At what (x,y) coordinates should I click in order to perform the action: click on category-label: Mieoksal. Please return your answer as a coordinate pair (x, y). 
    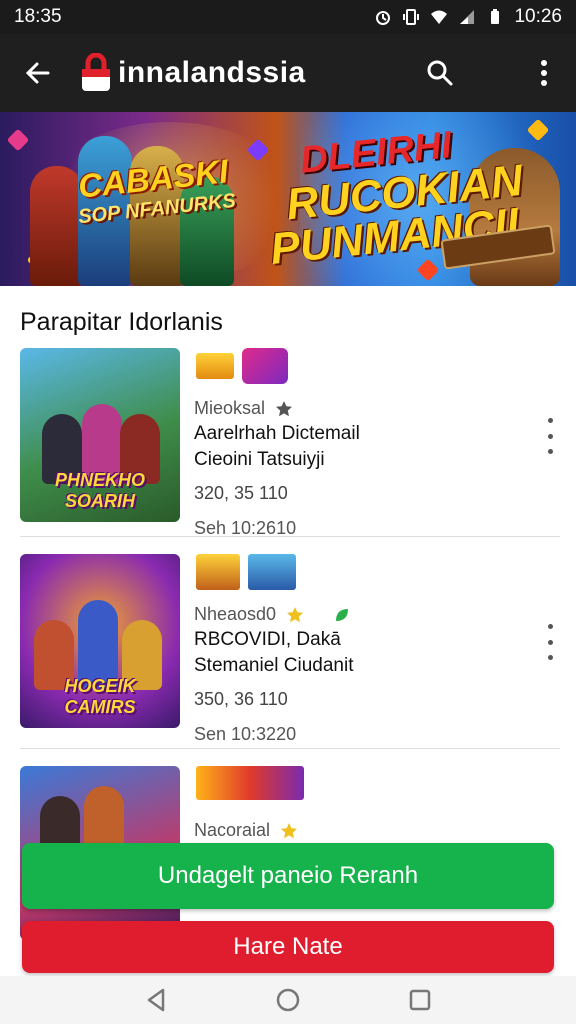
    Looking at the image, I should click on (230, 408).